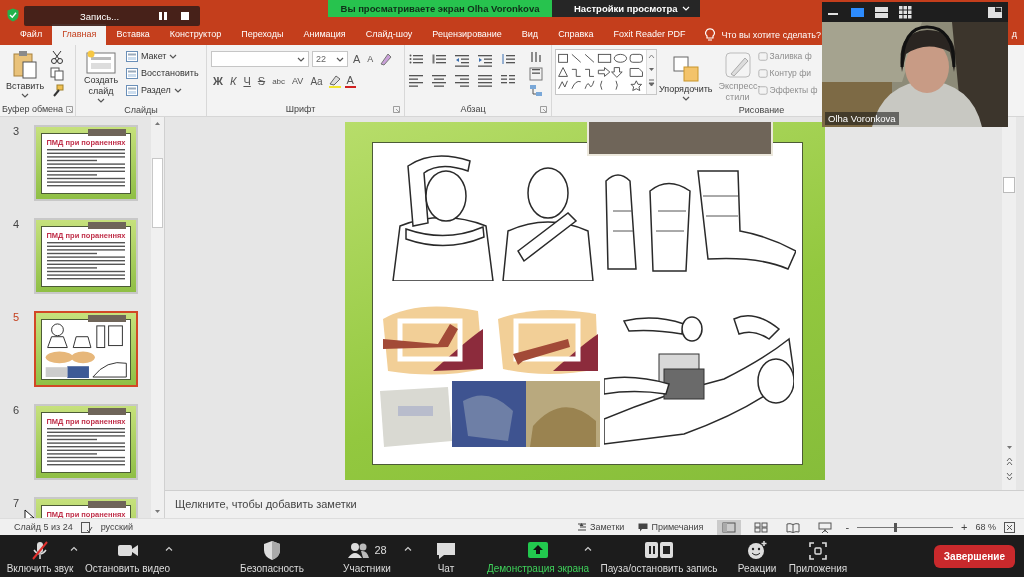 This screenshot has height=577, width=1024. I want to click on align-text-icon, so click(536, 74).